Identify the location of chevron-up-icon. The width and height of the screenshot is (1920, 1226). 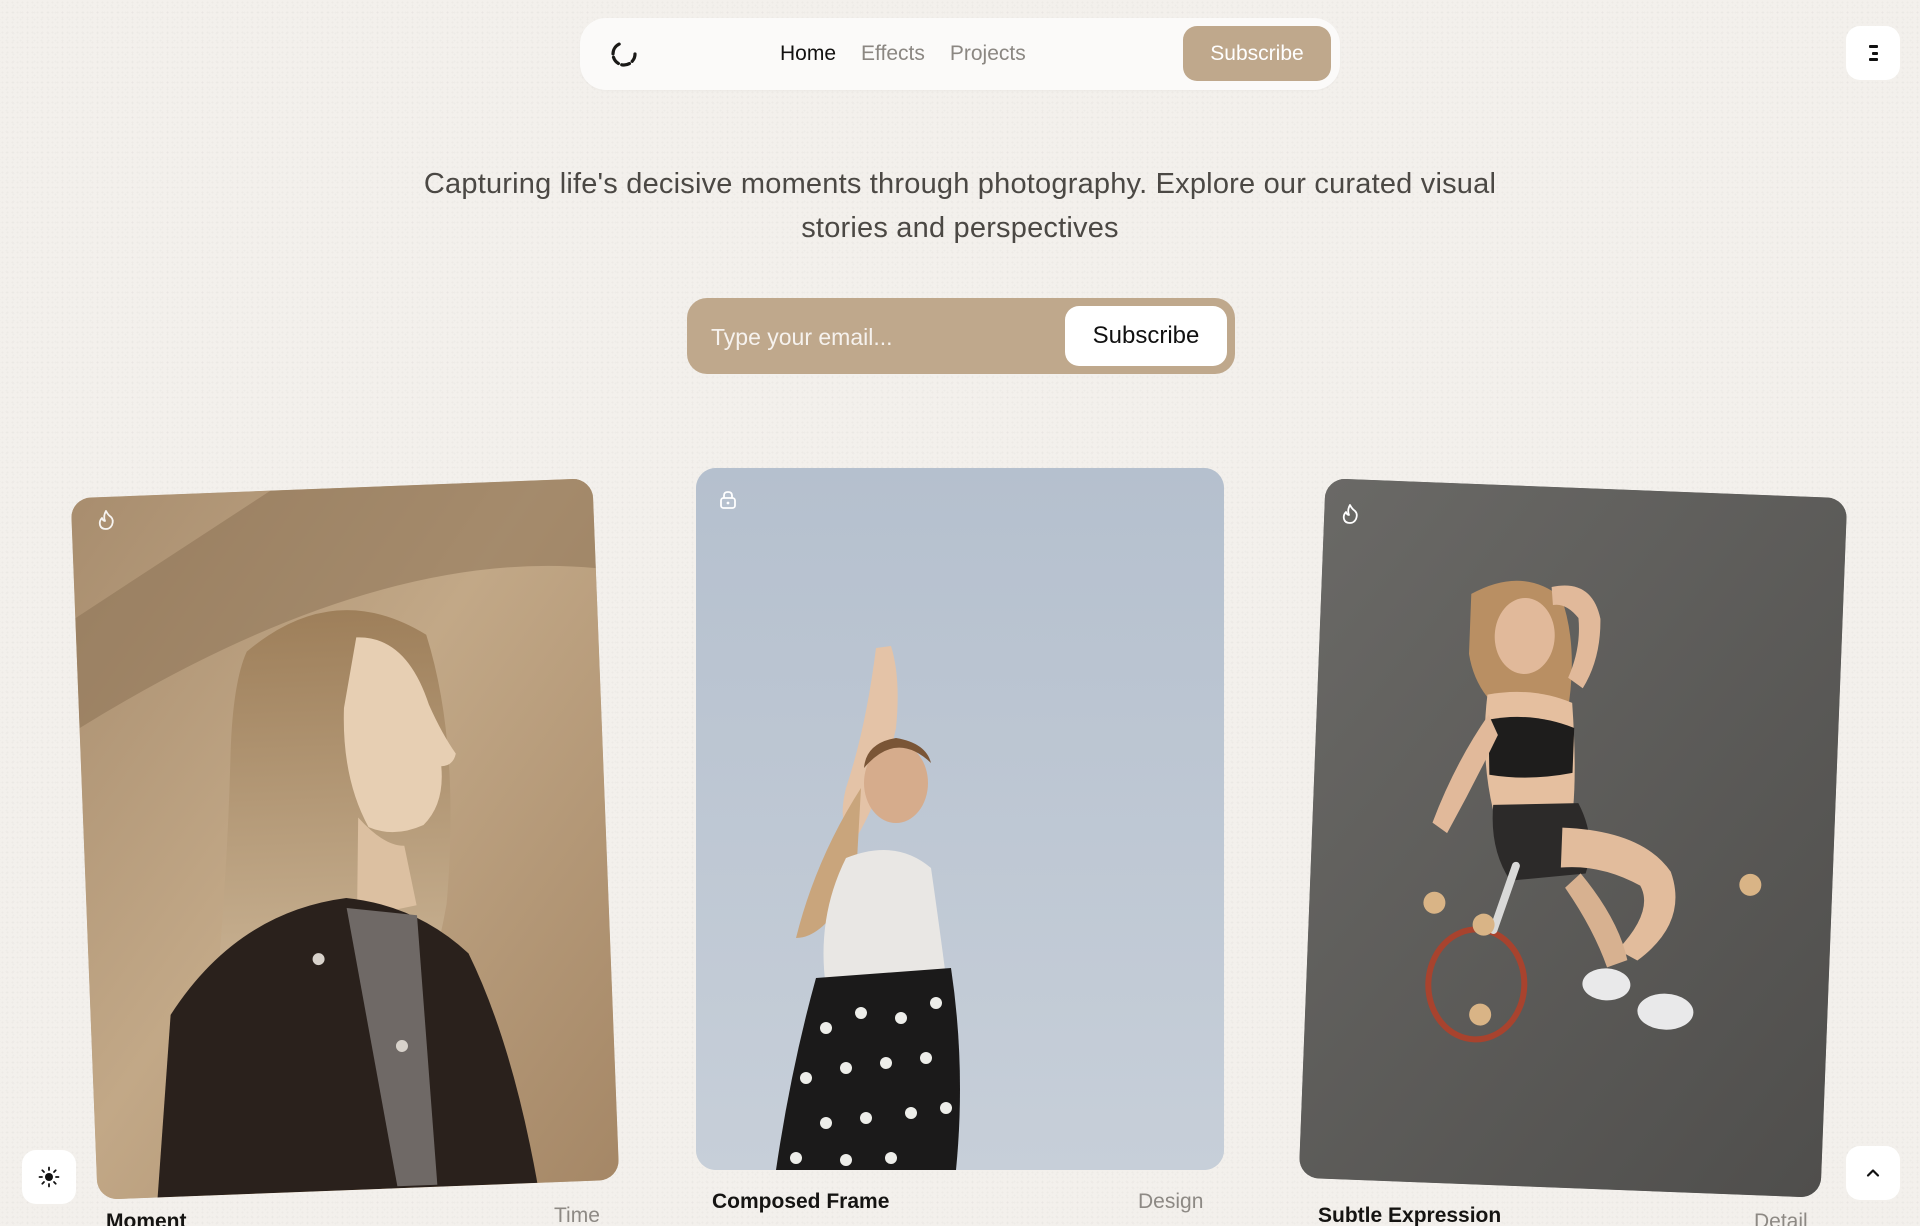
(1873, 1173).